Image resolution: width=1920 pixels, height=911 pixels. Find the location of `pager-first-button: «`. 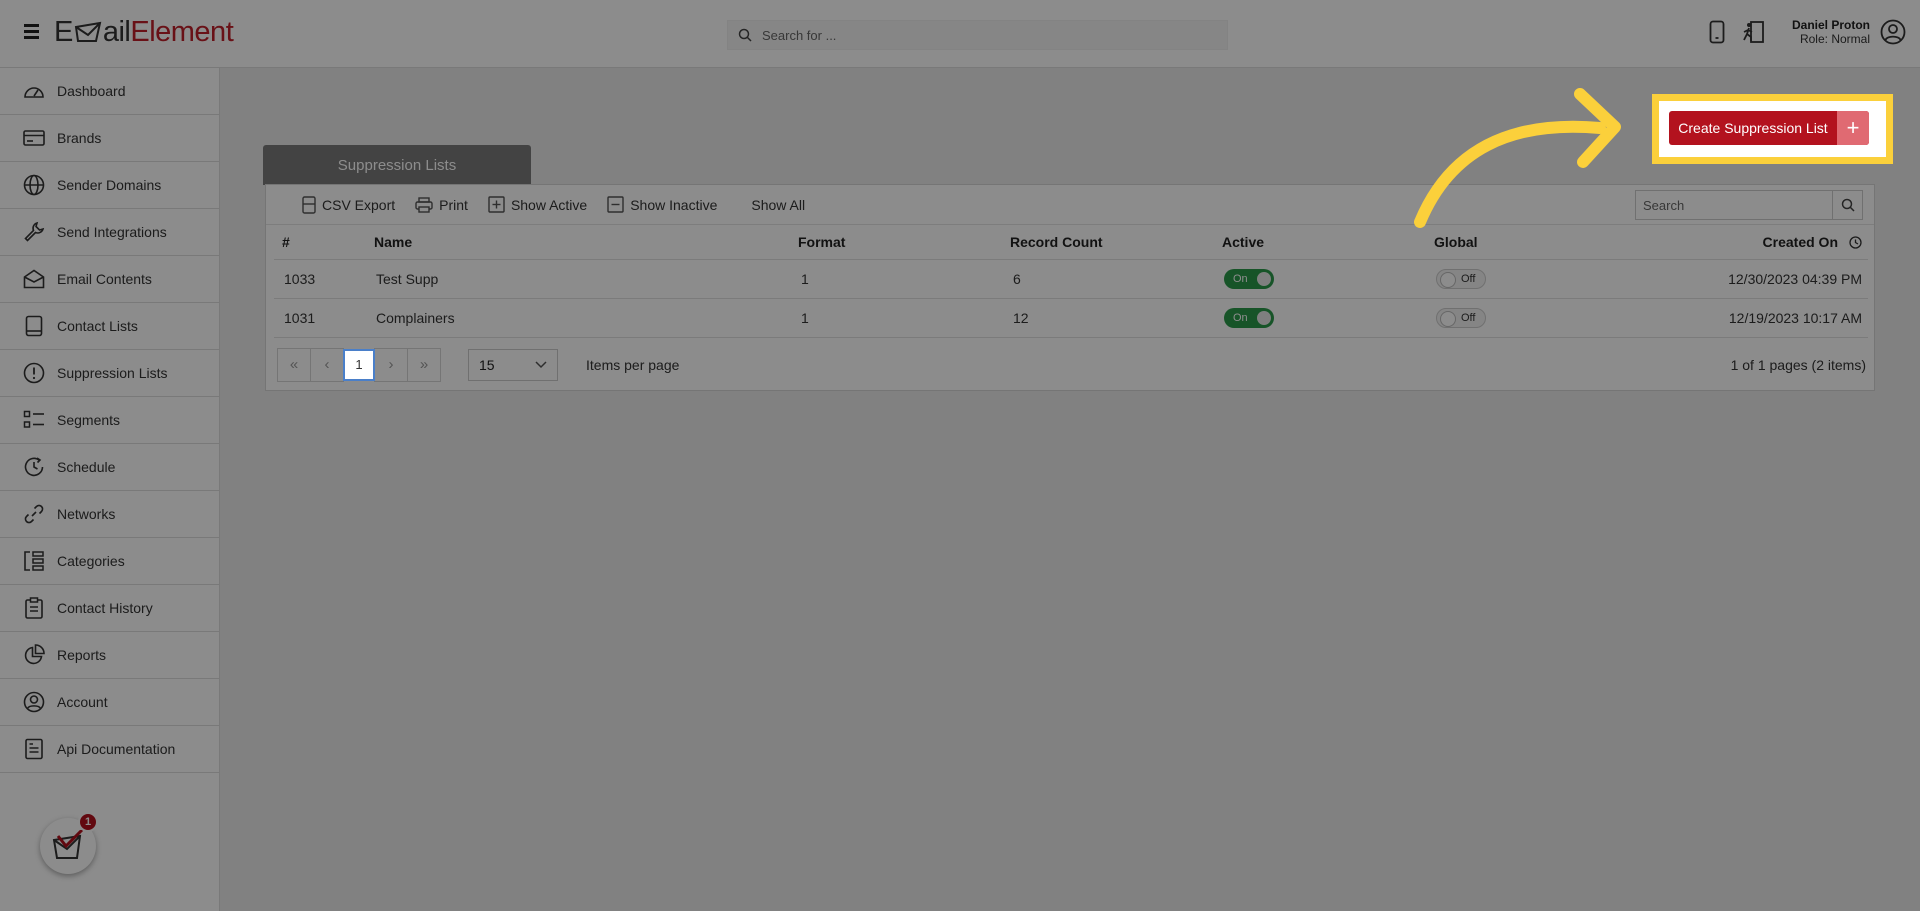

pager-first-button: « is located at coordinates (294, 364).